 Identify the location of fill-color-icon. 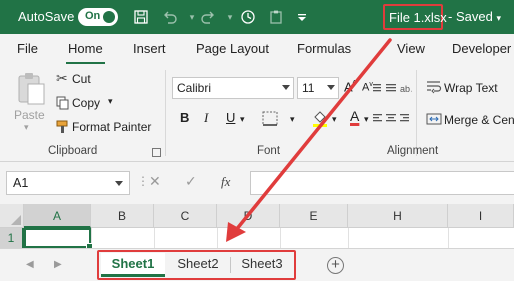
(320, 118).